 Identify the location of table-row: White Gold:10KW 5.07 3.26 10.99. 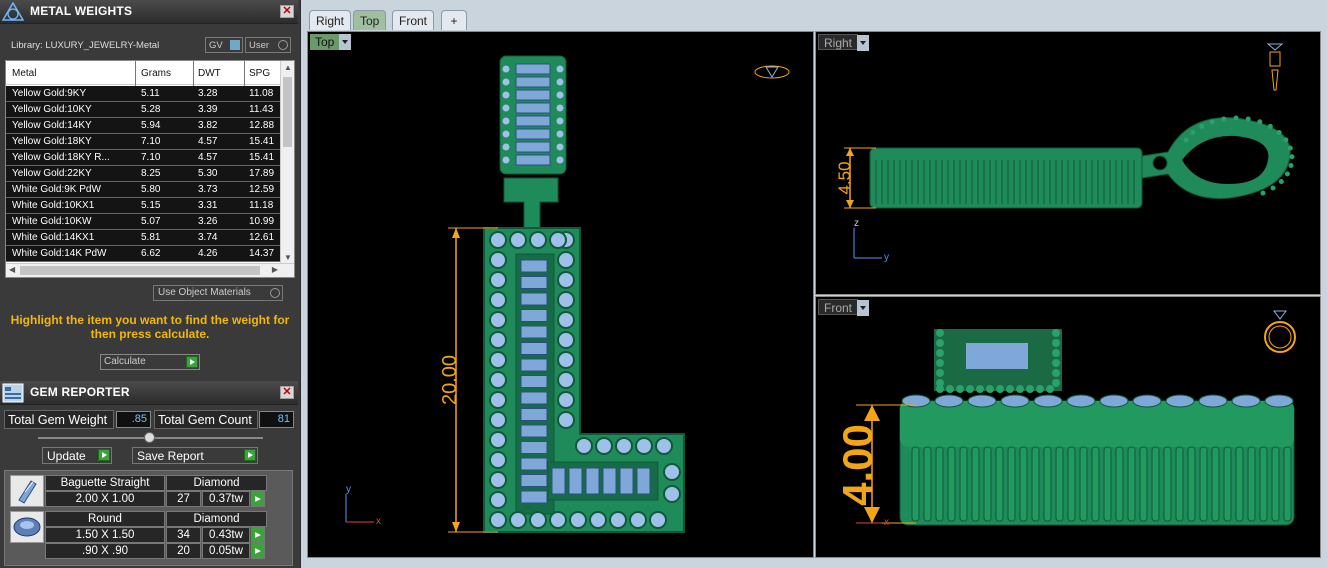
(144, 222).